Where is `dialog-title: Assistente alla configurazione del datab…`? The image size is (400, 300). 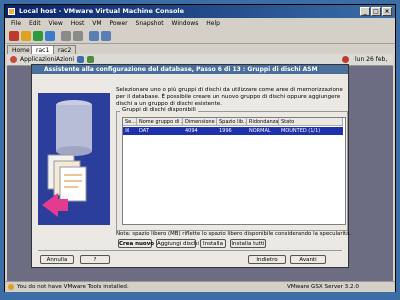
dialog-title: Assistente alla configurazione del datab… is located at coordinates (190, 69).